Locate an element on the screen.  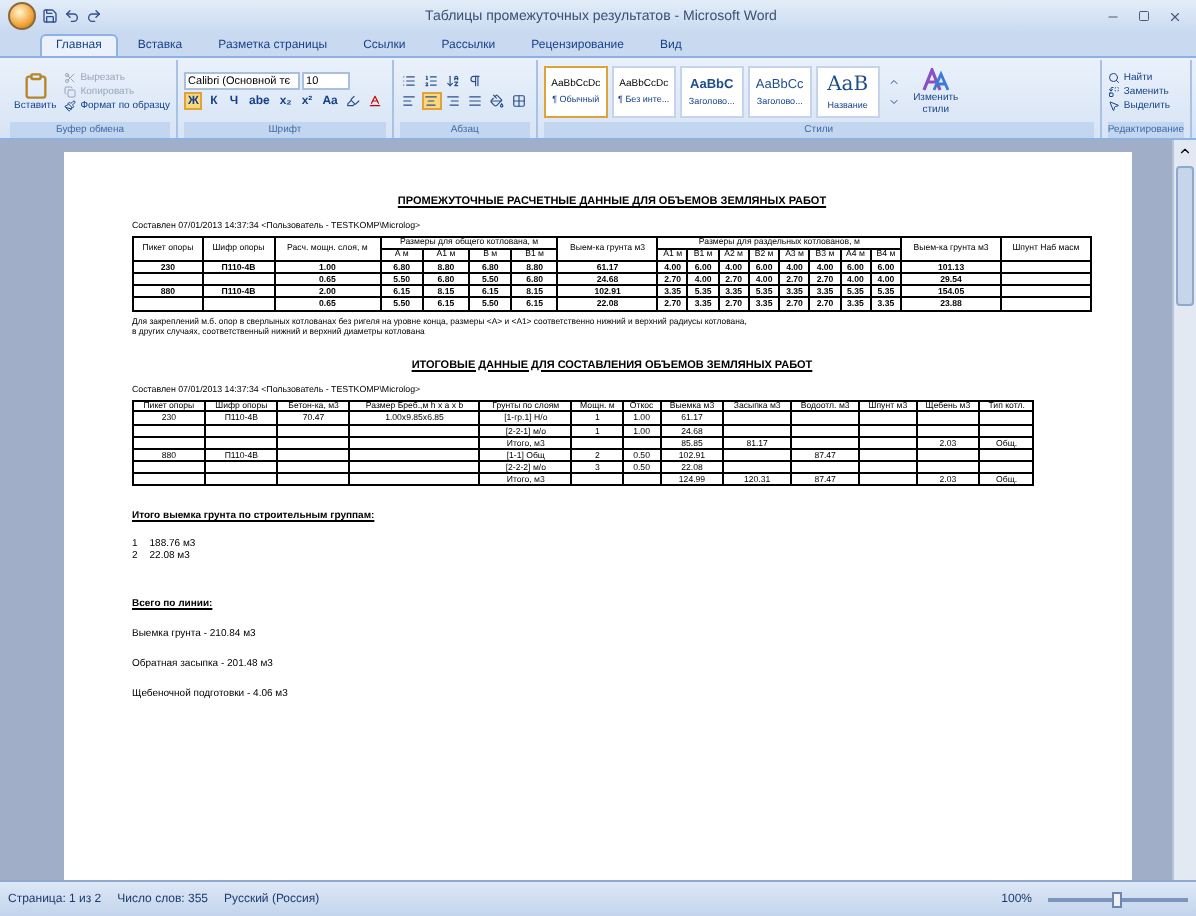
cursor-icon is located at coordinates (1113, 105).